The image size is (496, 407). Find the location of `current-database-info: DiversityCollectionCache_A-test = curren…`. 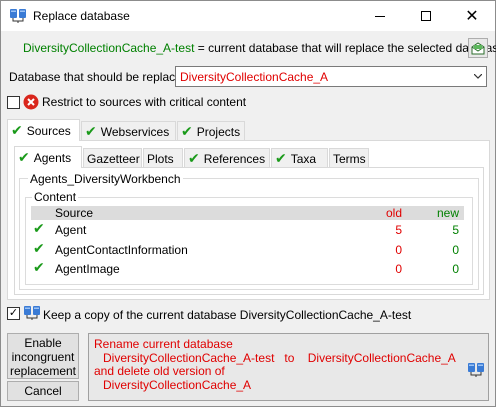

current-database-info: DiversityCollectionCache_A-test = curren… is located at coordinates (259, 48).